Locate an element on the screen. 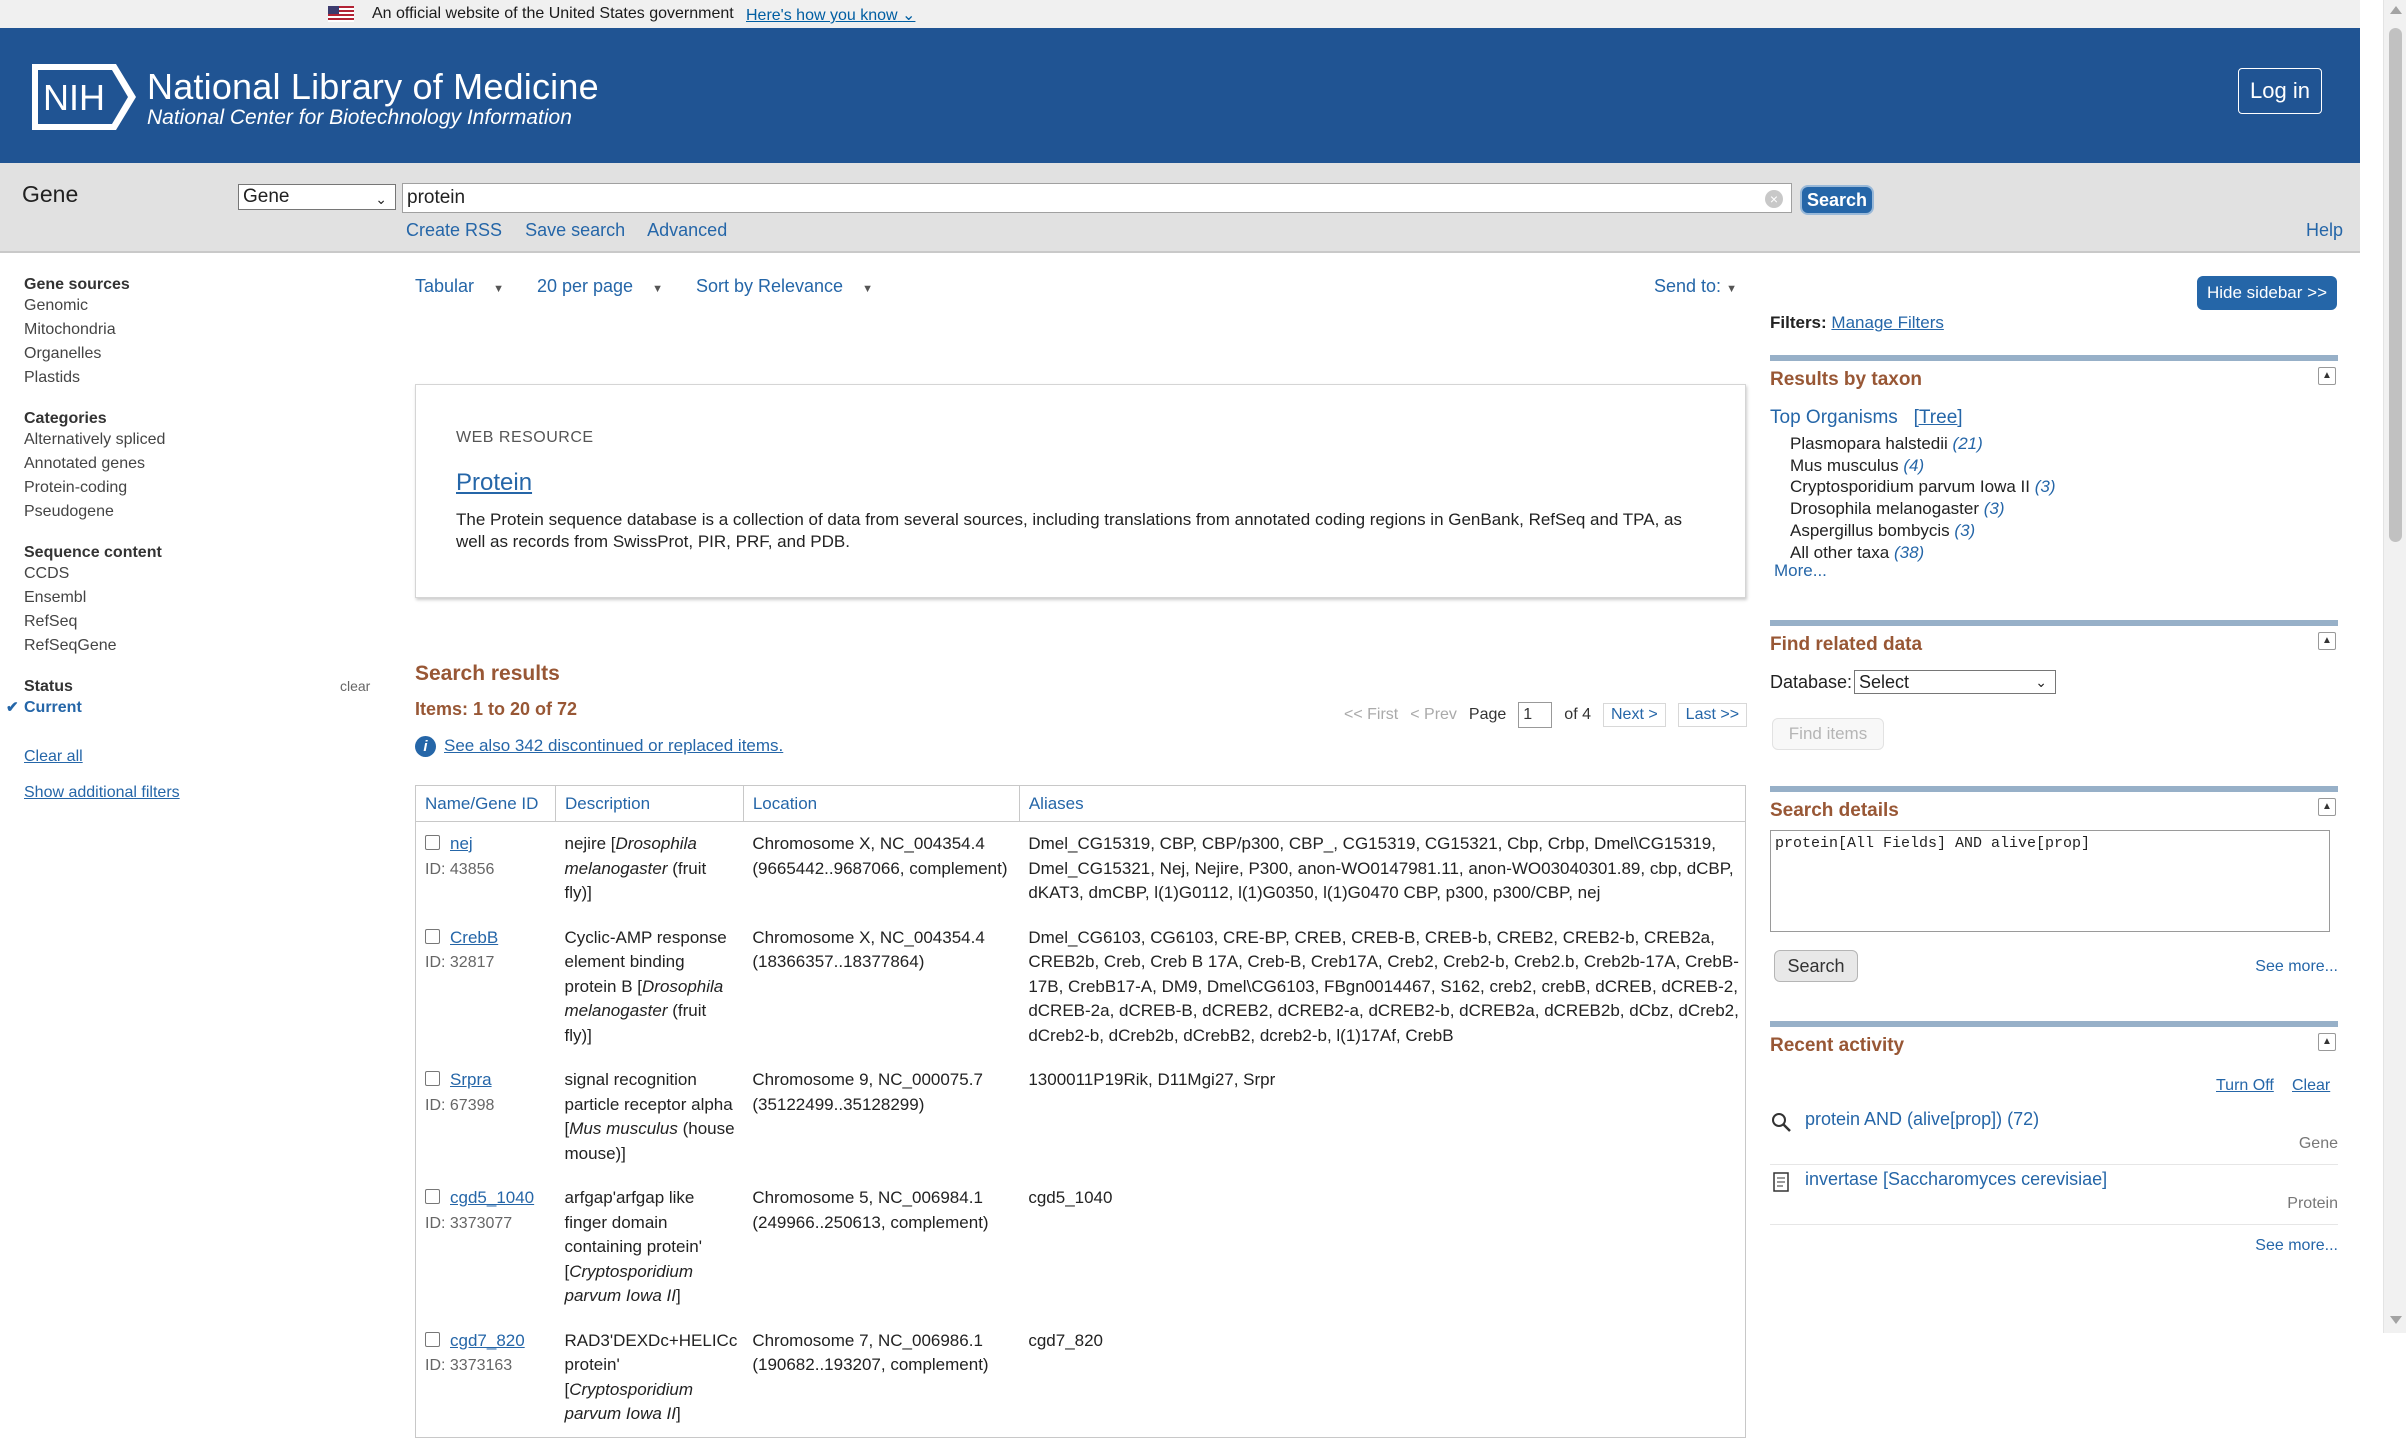  scroll-down-arrow-icon is located at coordinates (2396, 1320).